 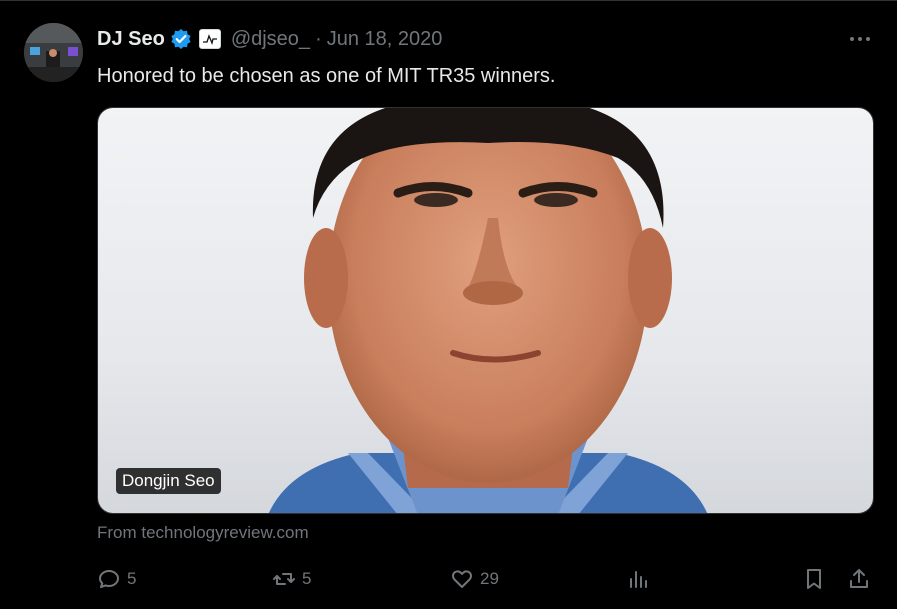 What do you see at coordinates (109, 579) in the screenshot?
I see `reply-icon` at bounding box center [109, 579].